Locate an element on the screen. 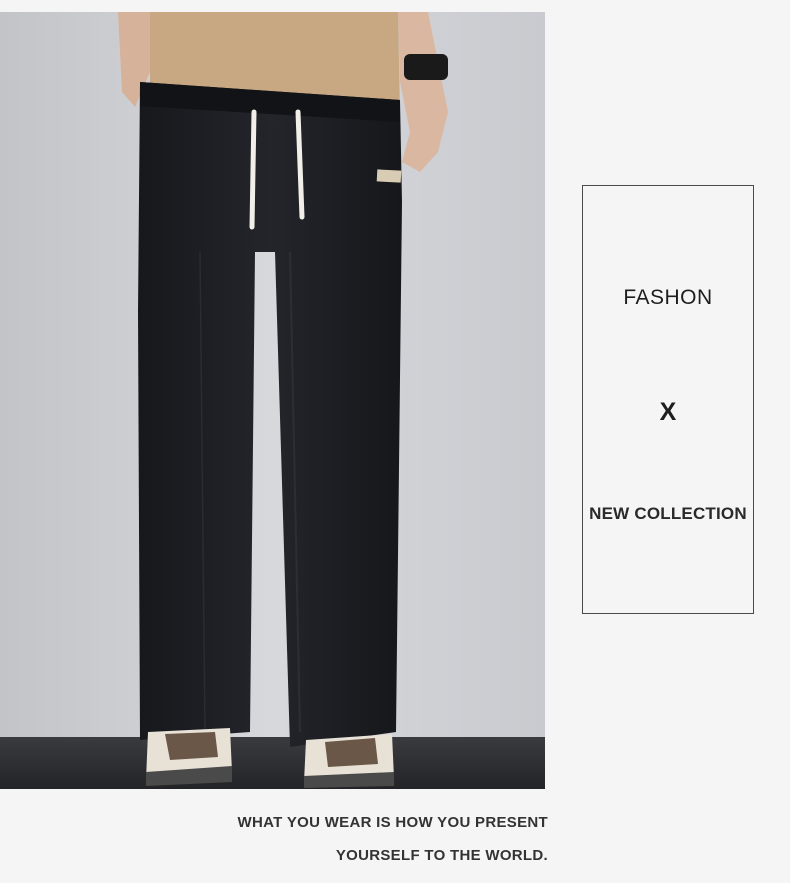 This screenshot has width=790, height=883. card-title-fashion: FASHON is located at coordinates (668, 297).